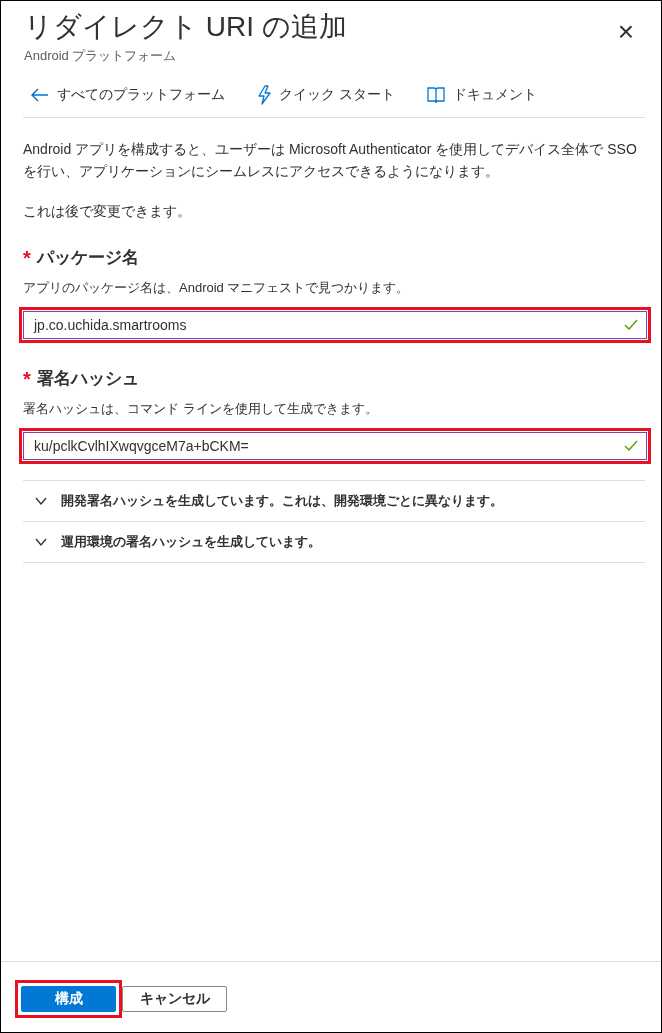  I want to click on description-text: これは後で変更できます。, so click(107, 211).